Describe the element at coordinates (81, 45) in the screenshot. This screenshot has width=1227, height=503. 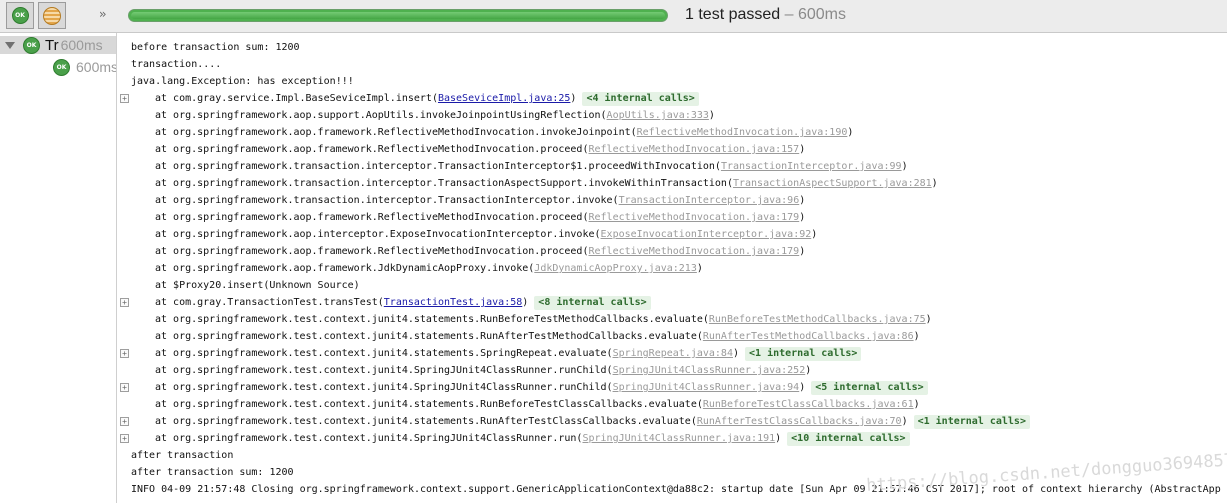
I see `test-class-duration: 600ms` at that location.